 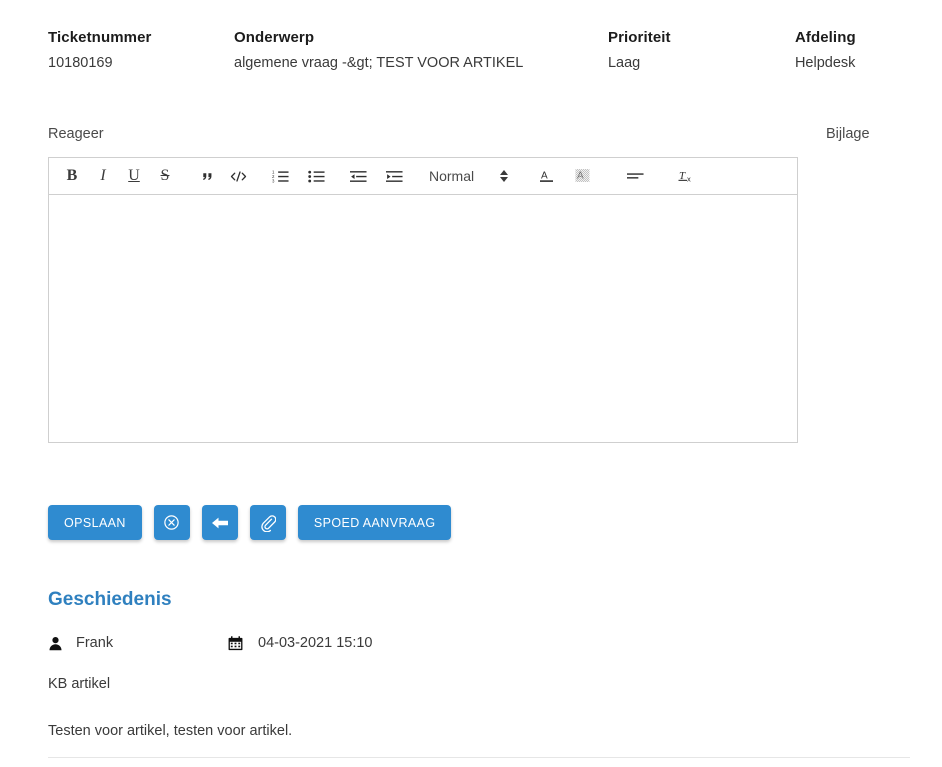 What do you see at coordinates (103, 176) in the screenshot?
I see `italic-icon: I` at bounding box center [103, 176].